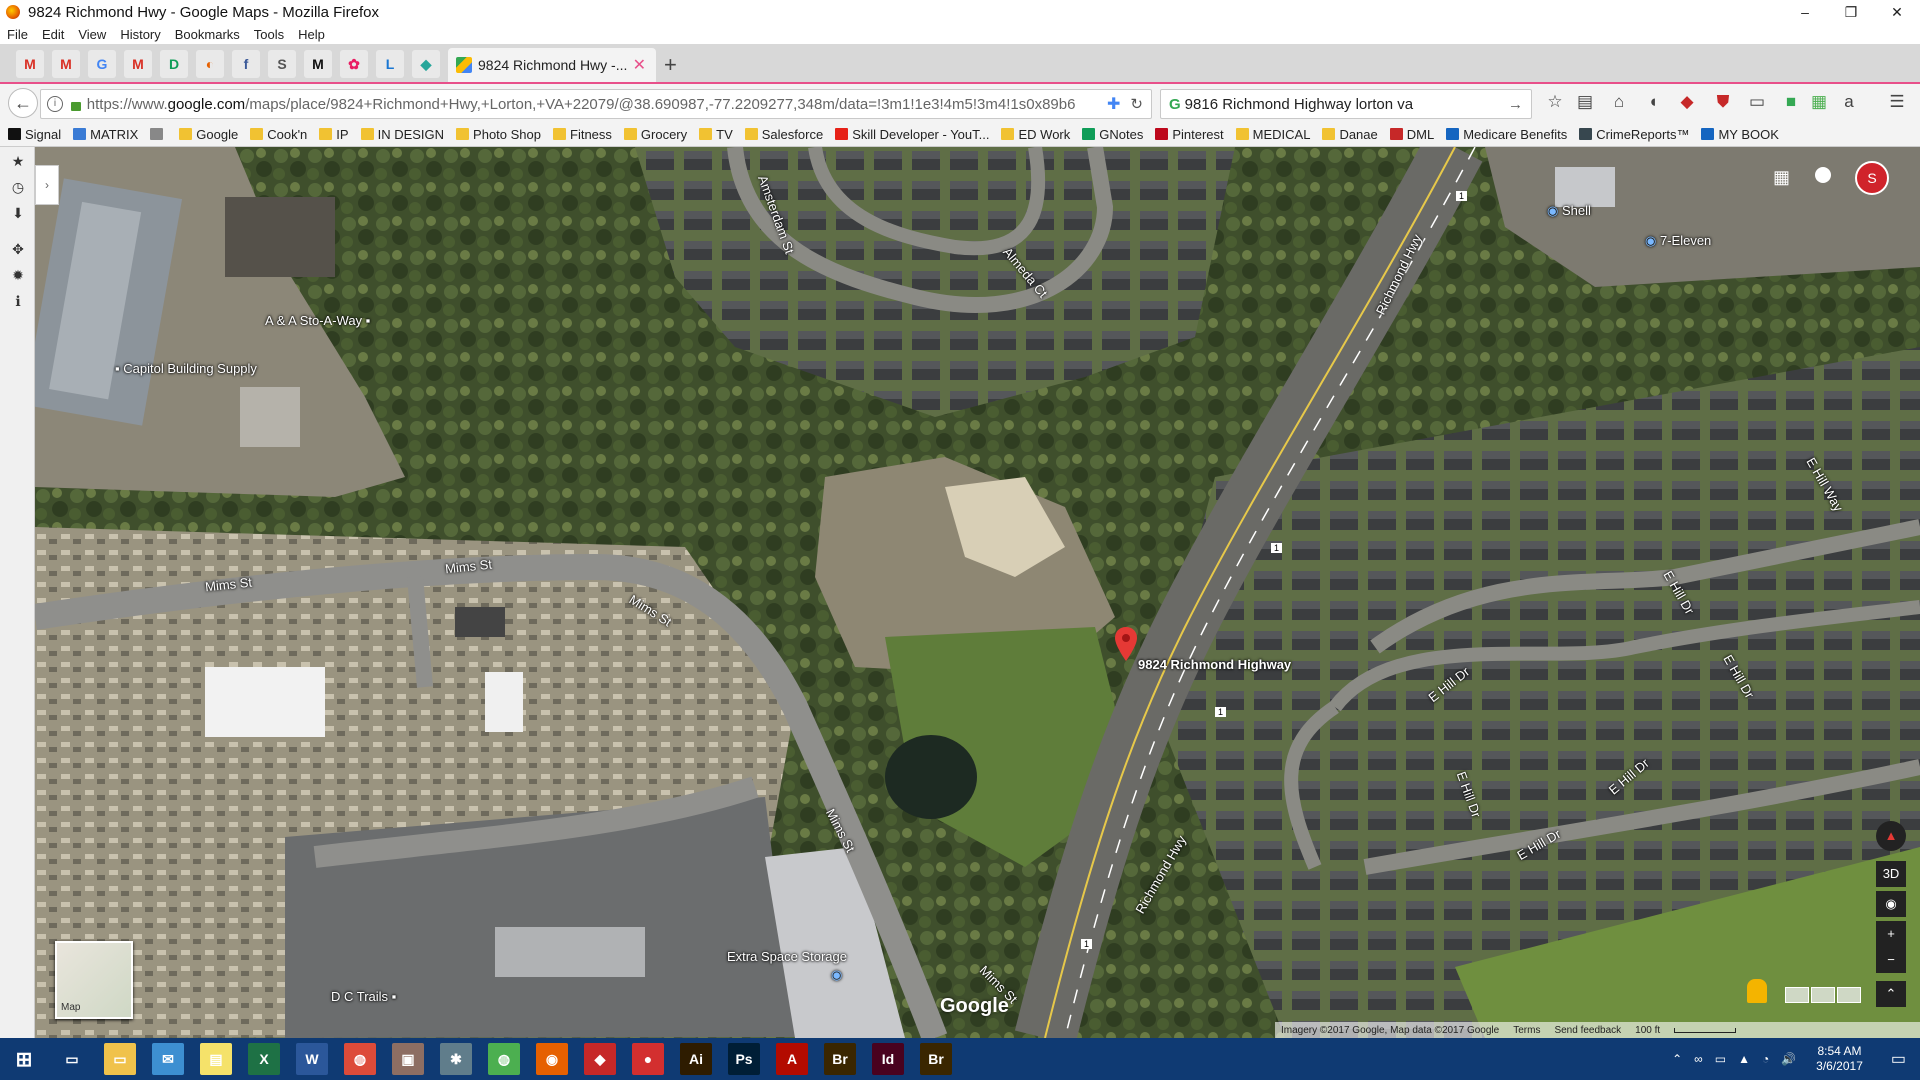 The height and width of the screenshot is (1080, 1920). Describe the element at coordinates (18, 213) in the screenshot. I see `download-icon: ⬇` at that location.